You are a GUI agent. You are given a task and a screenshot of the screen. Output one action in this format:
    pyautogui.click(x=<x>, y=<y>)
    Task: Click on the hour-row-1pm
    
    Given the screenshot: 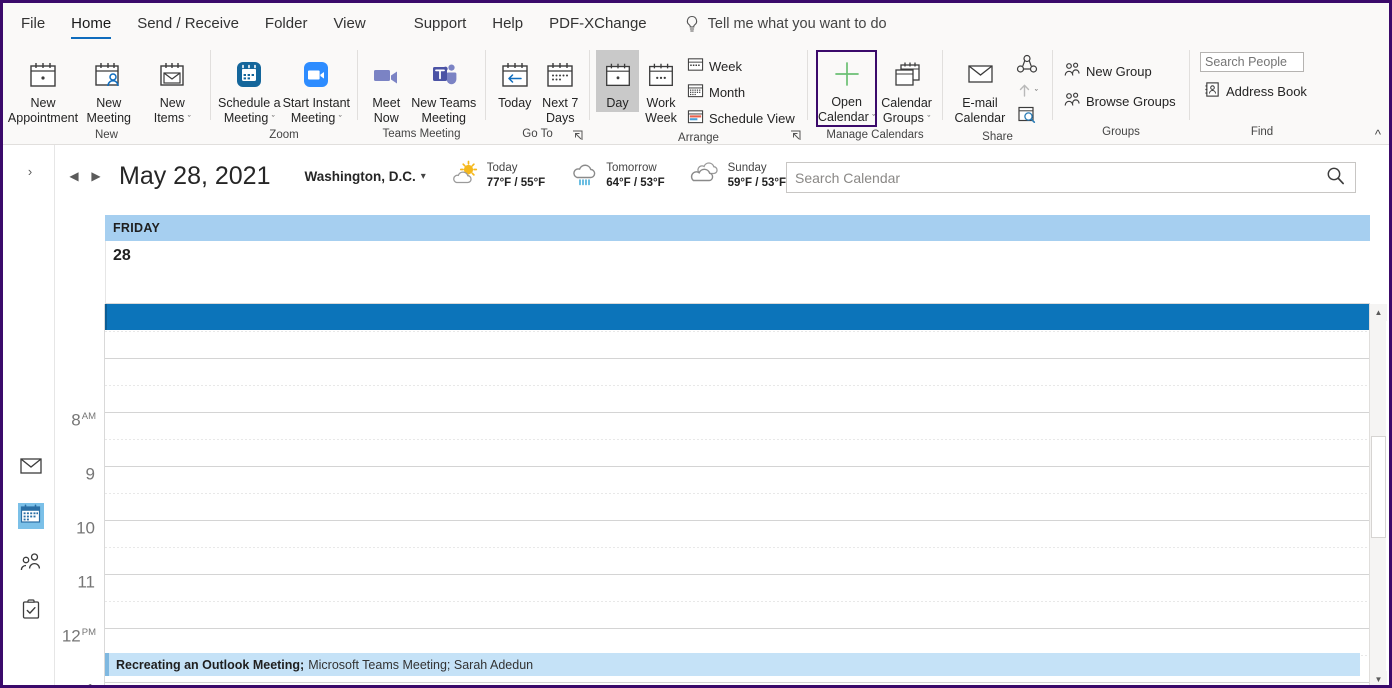 What is the action you would take?
    pyautogui.click(x=737, y=601)
    